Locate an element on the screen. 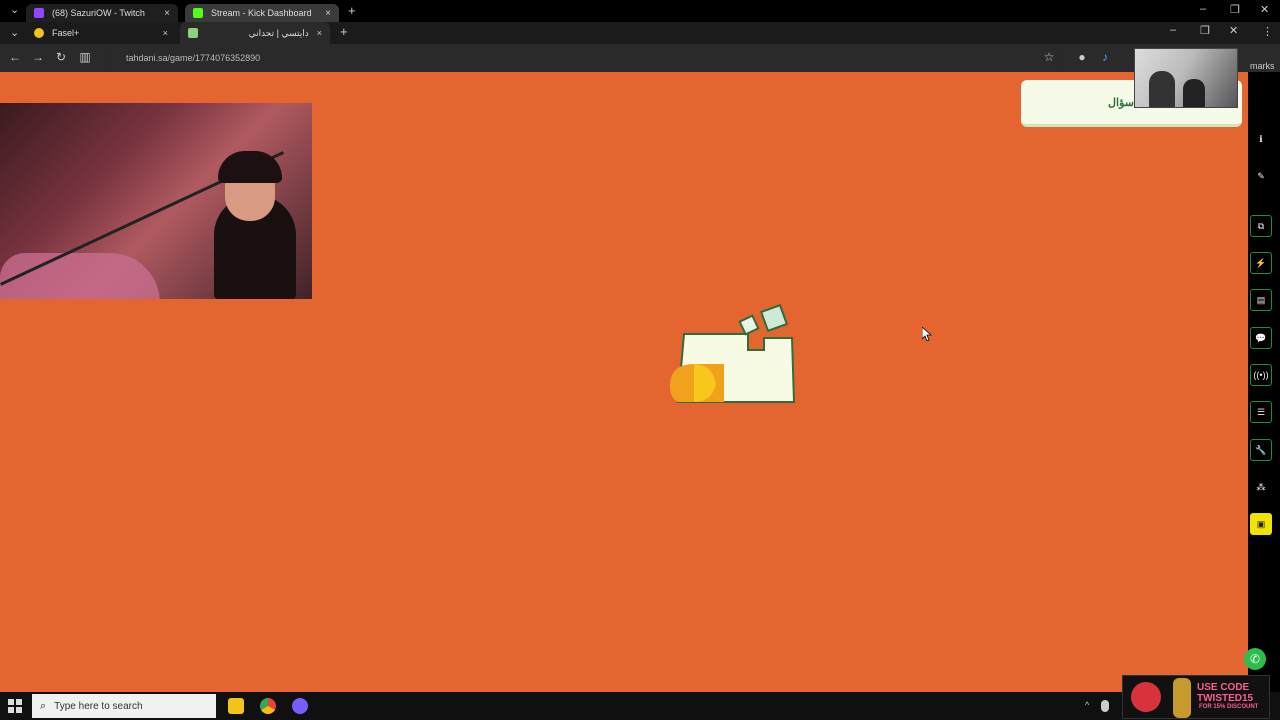 This screenshot has height=720, width=1280. tahdani-icon is located at coordinates (193, 33).